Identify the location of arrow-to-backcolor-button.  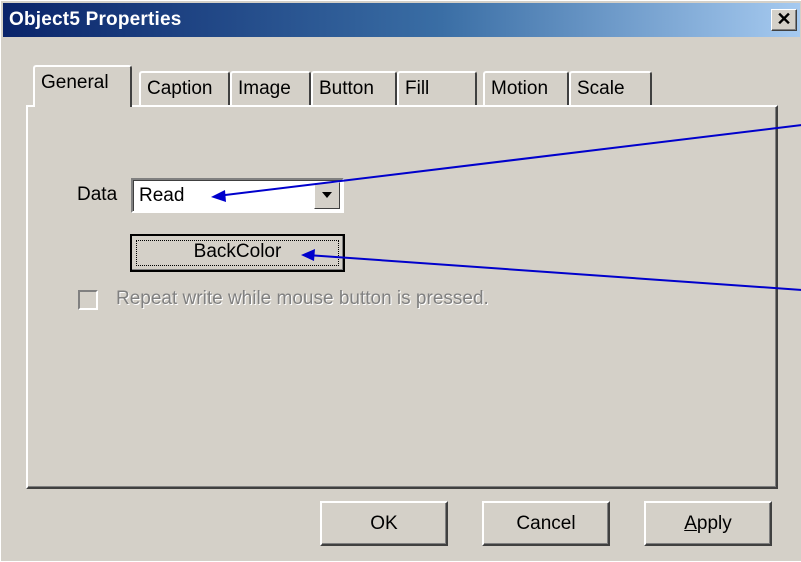
(553, 272).